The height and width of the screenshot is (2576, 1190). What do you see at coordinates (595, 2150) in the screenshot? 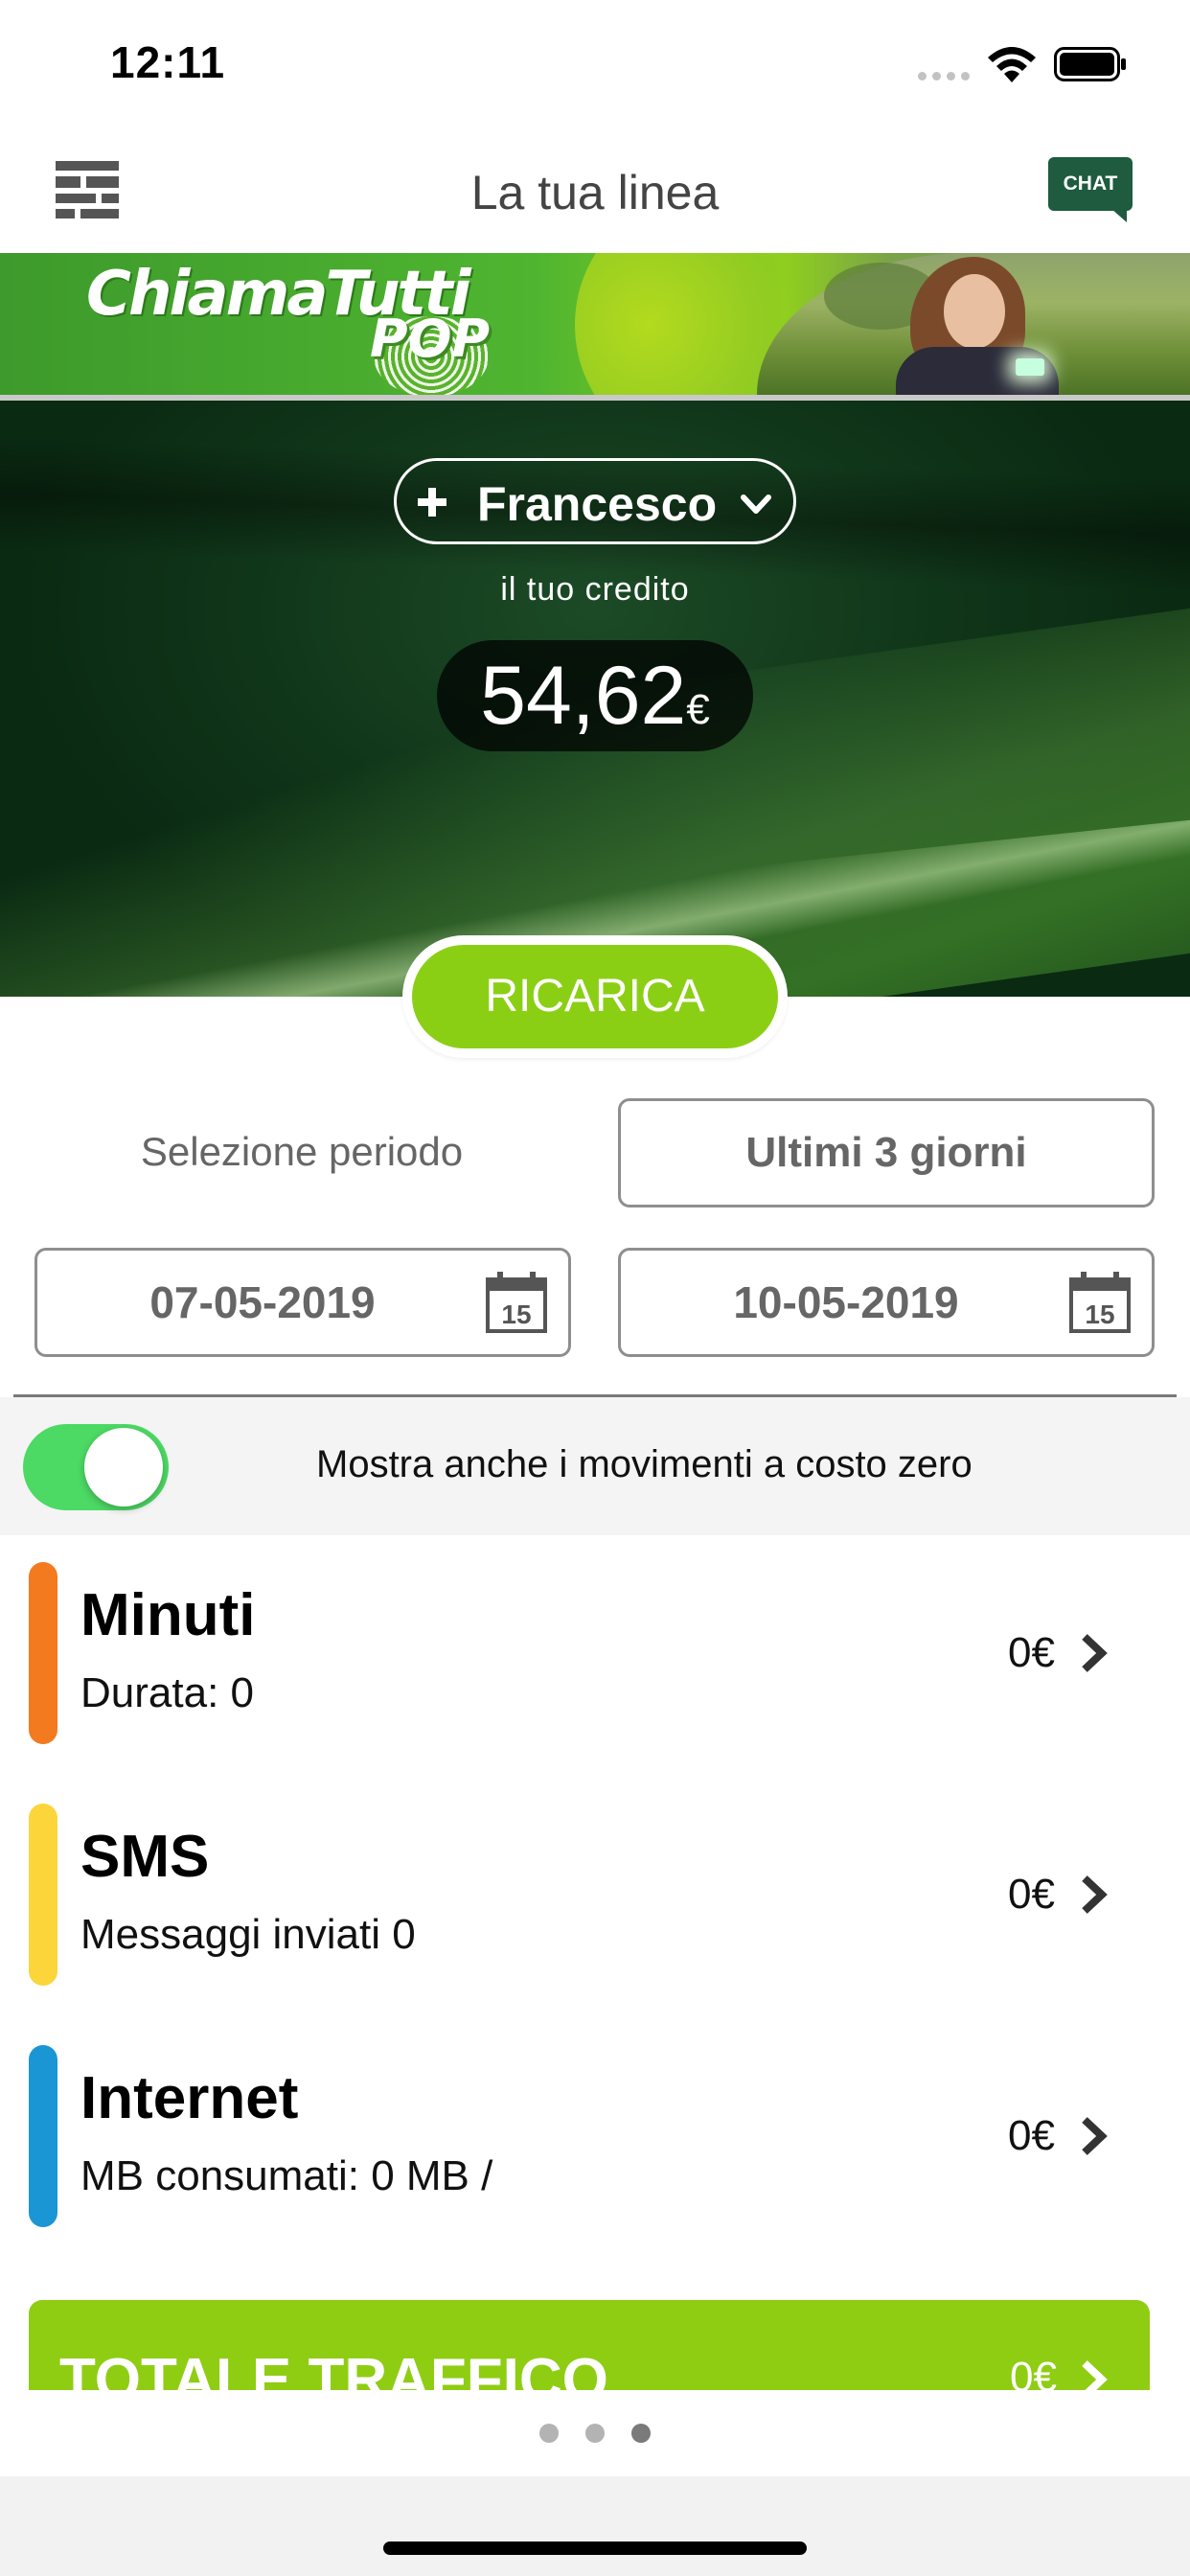
I see `usage-item-internet: Internet MB consumati: 0 MB / 0€` at bounding box center [595, 2150].